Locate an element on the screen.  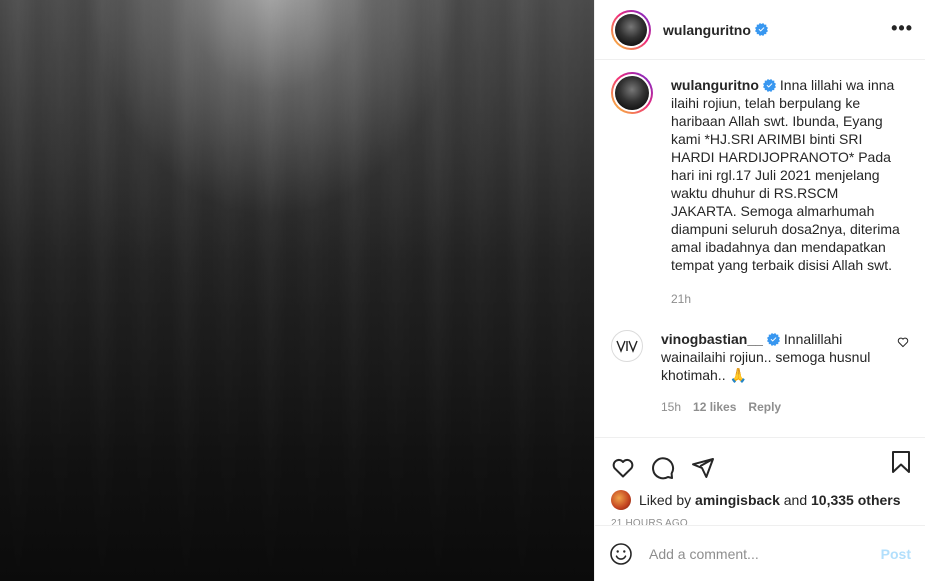
add-comment-bar: Post is located at coordinates (760, 553).